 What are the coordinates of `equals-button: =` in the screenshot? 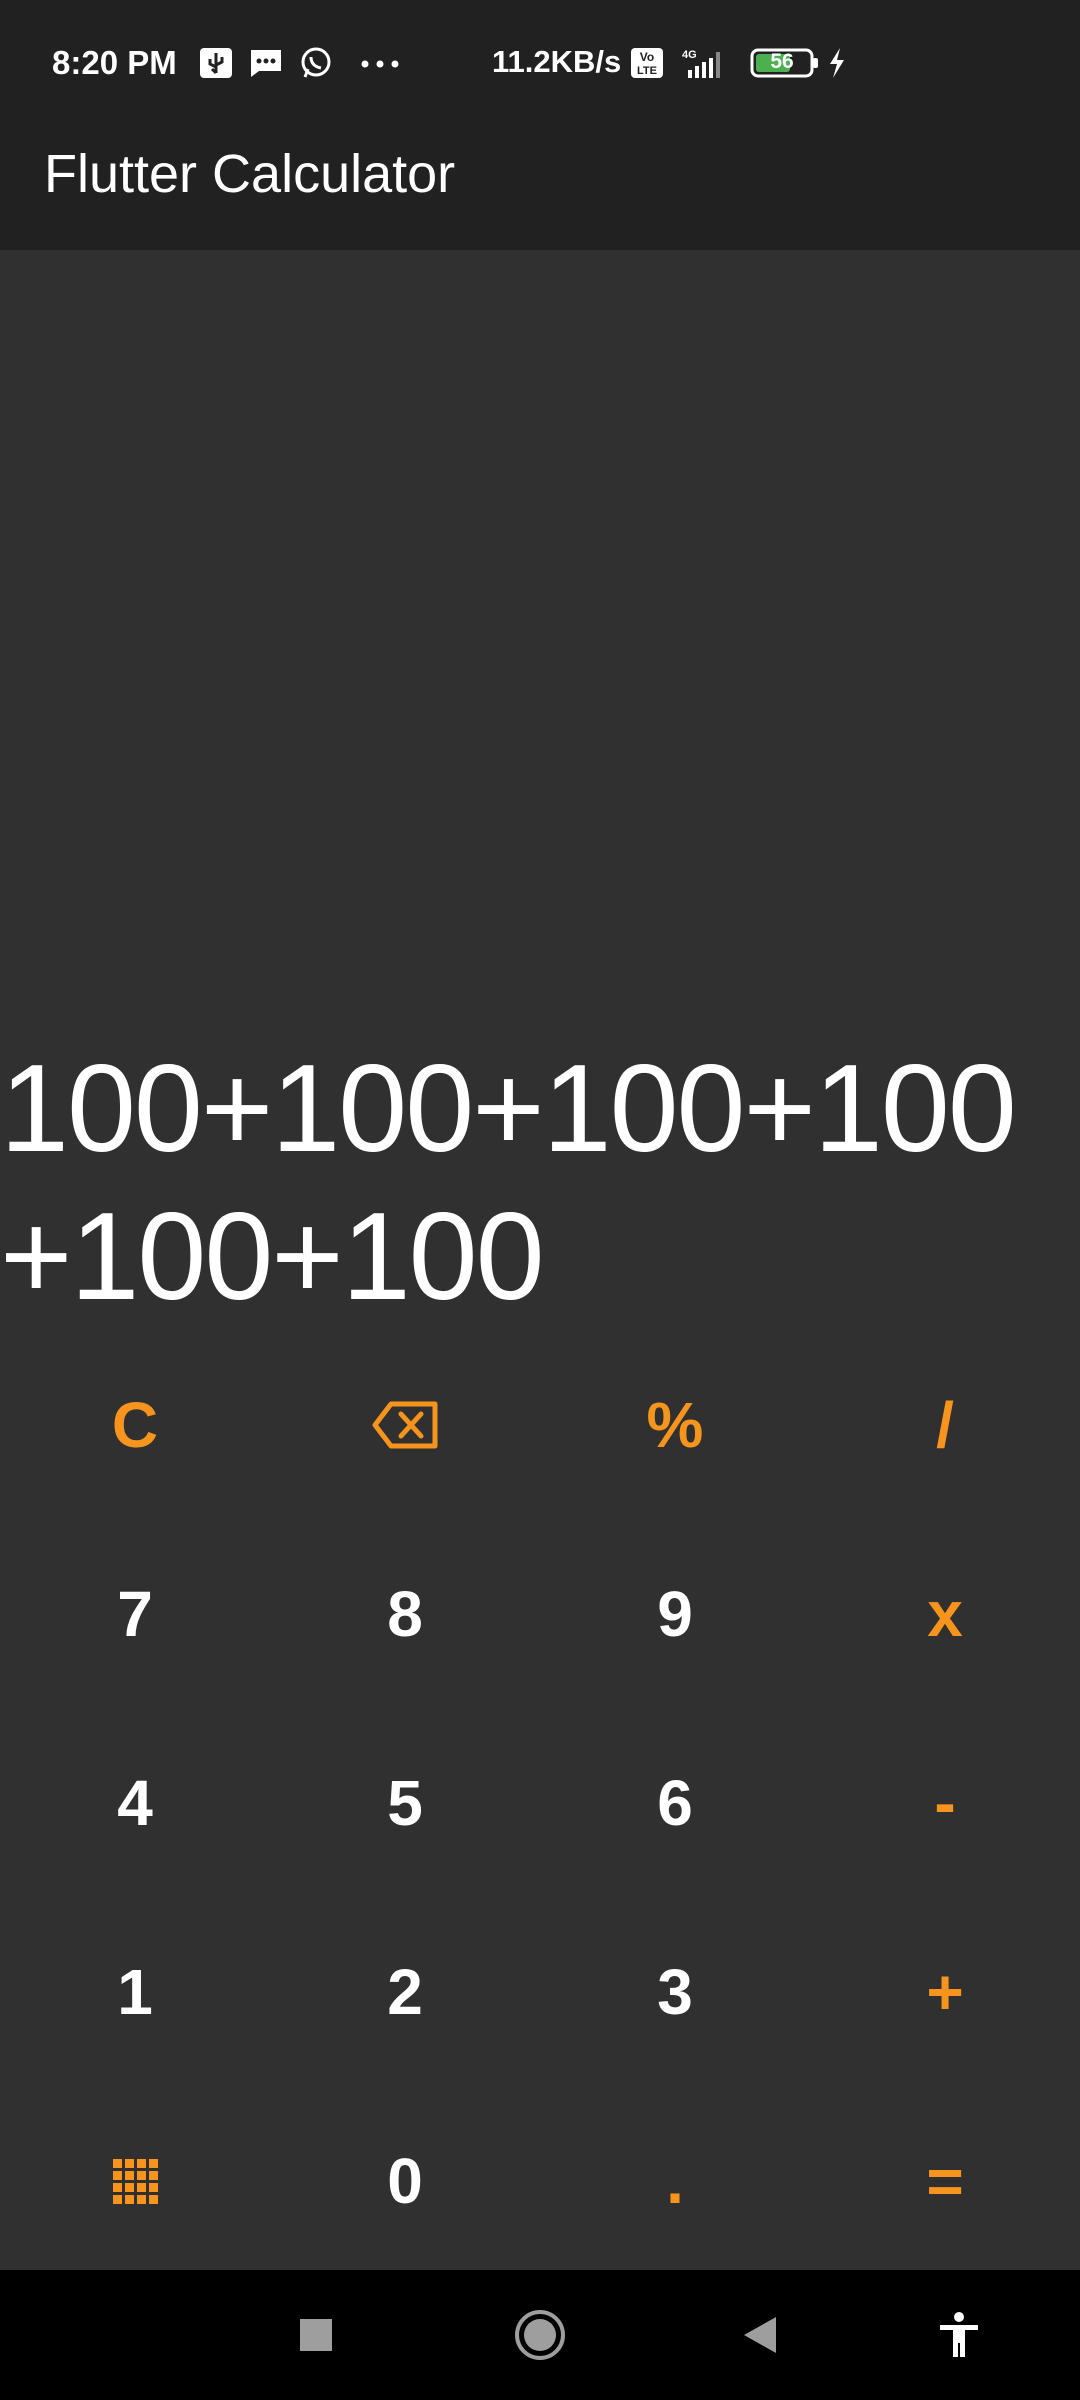 It's located at (945, 2180).